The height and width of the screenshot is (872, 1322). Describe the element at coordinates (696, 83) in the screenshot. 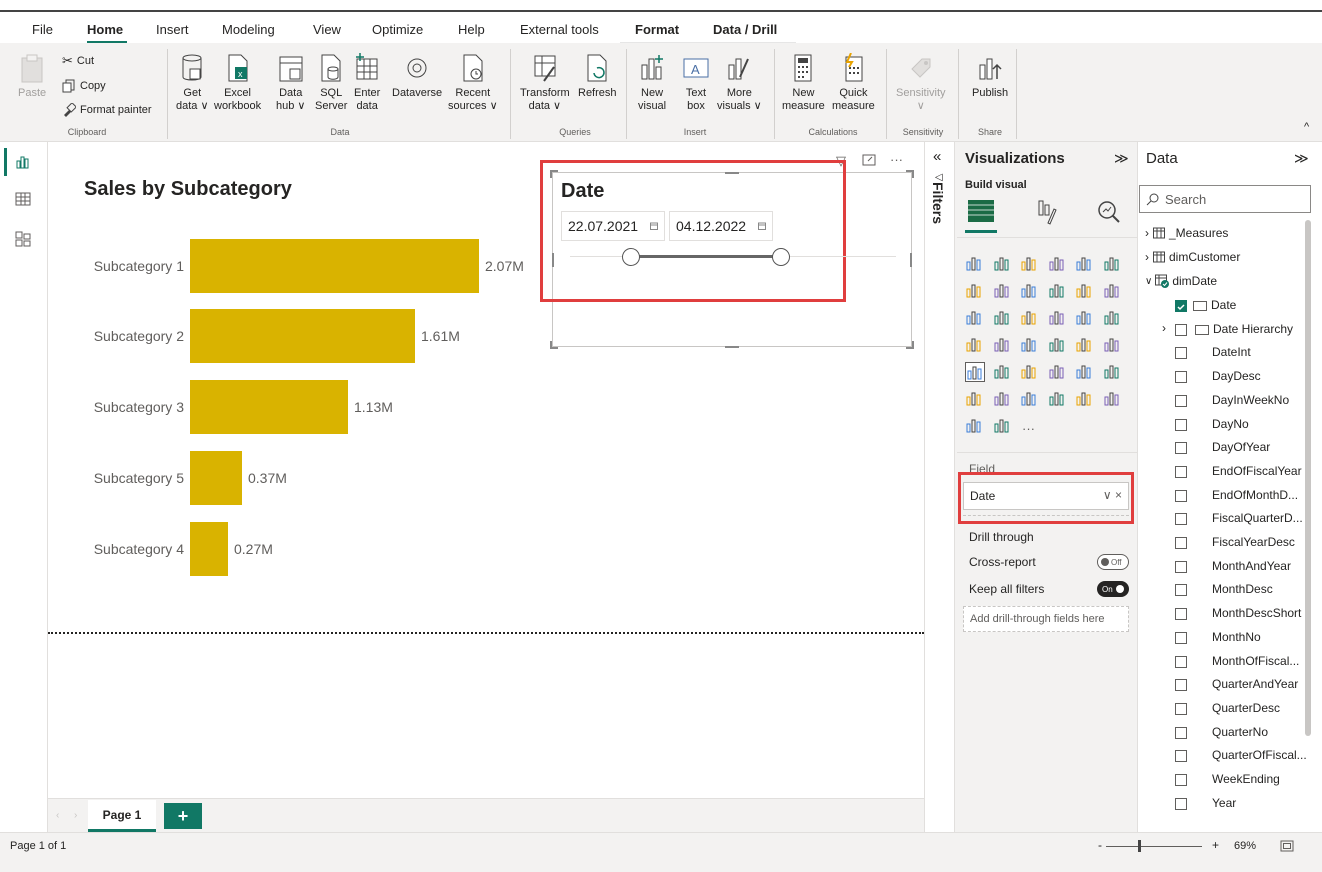

I see `text-box-button: A Text box` at that location.